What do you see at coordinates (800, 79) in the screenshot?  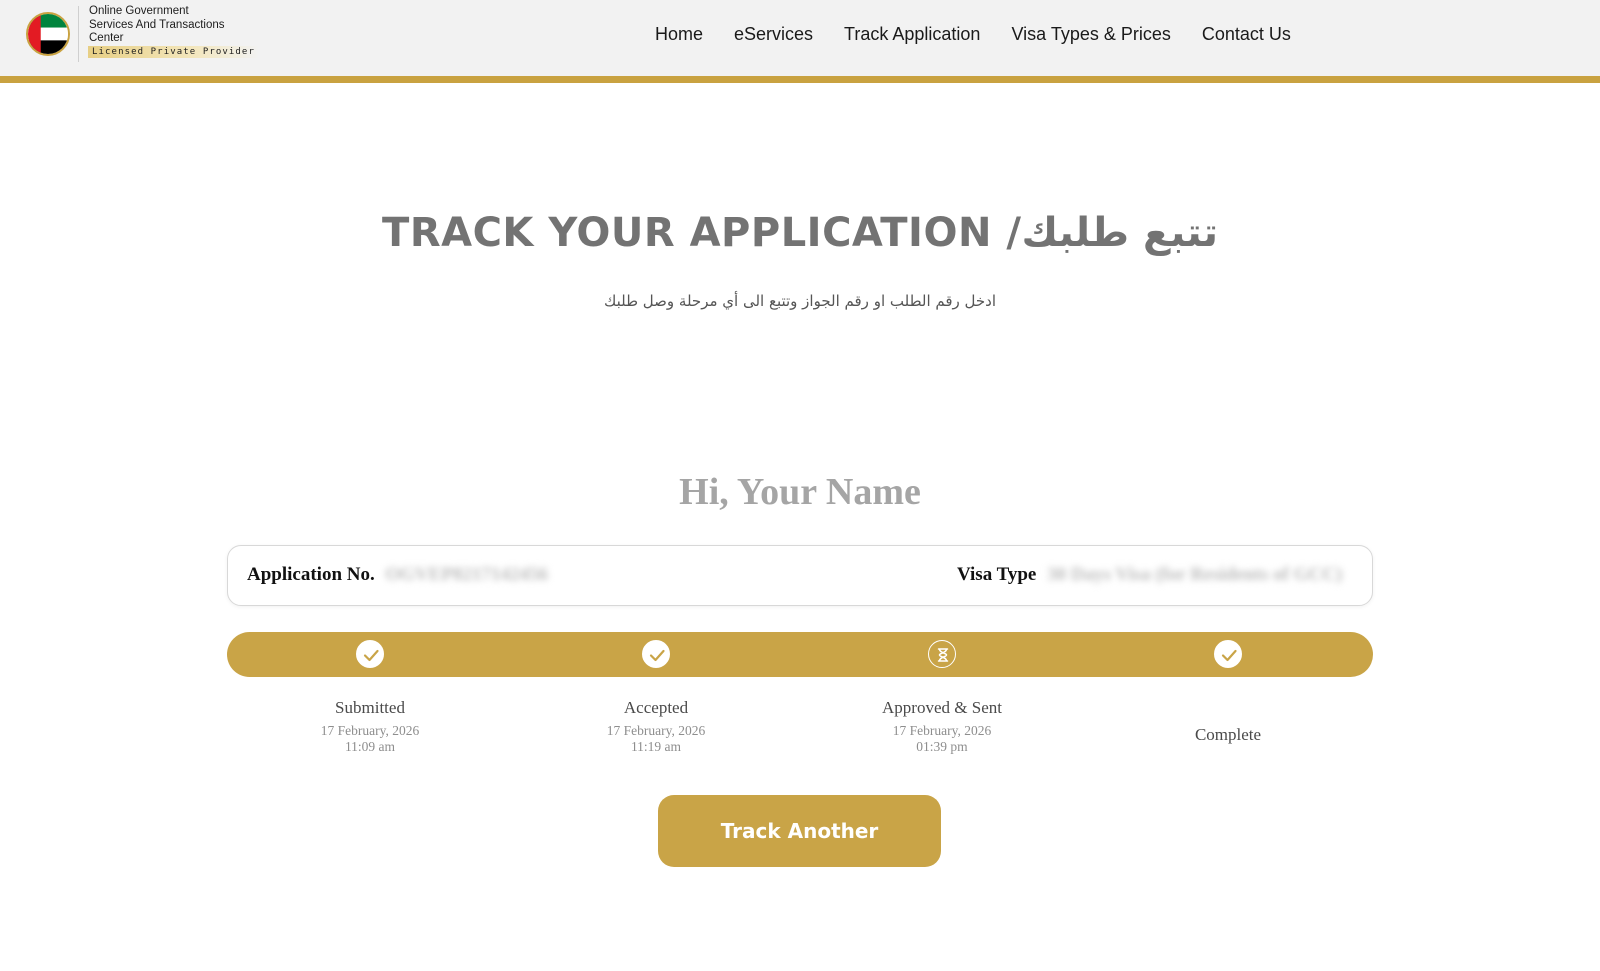 I see `header-accent-bar` at bounding box center [800, 79].